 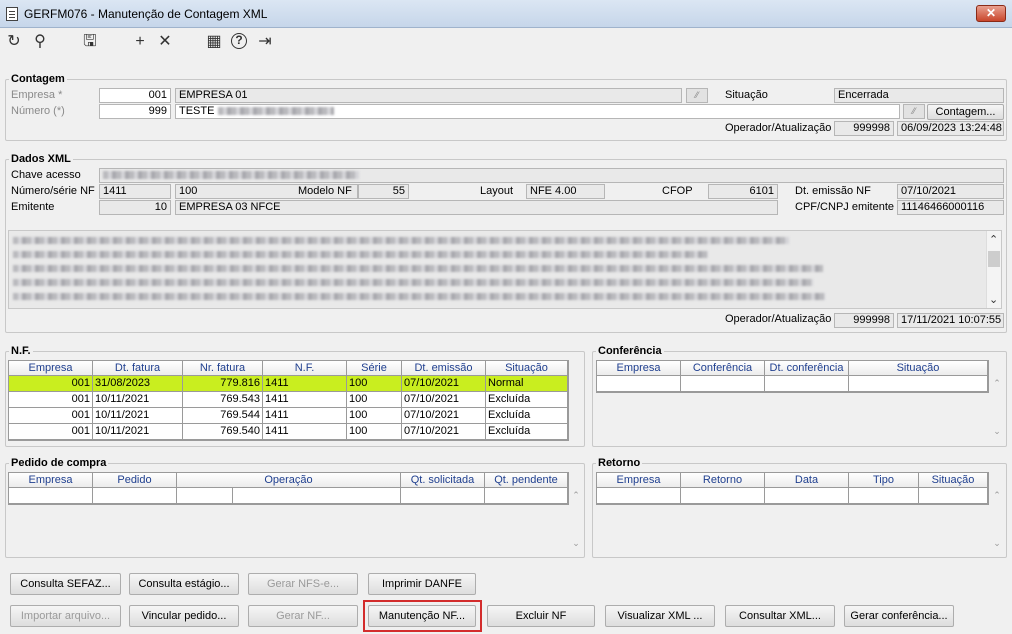 What do you see at coordinates (778, 319) in the screenshot?
I see `xml-operador-label: Operador/Atualização` at bounding box center [778, 319].